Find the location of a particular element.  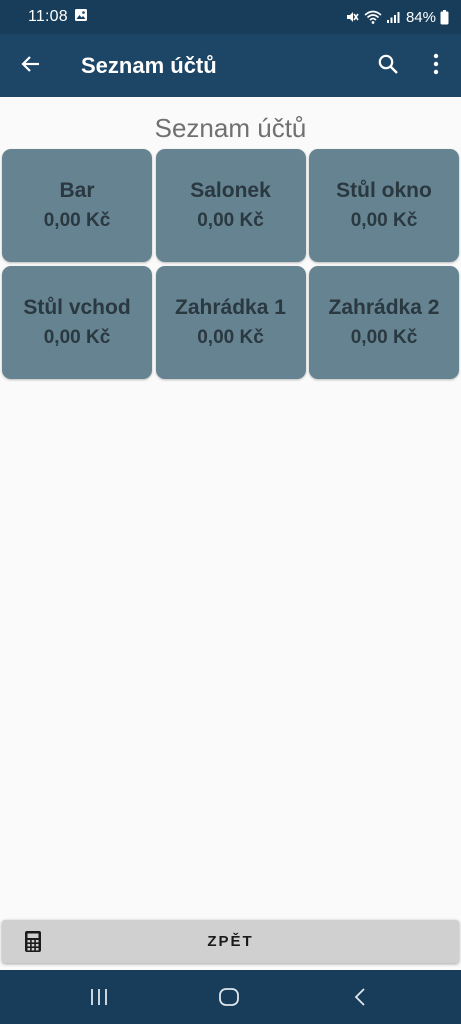

back-arrow-icon is located at coordinates (30, 66).